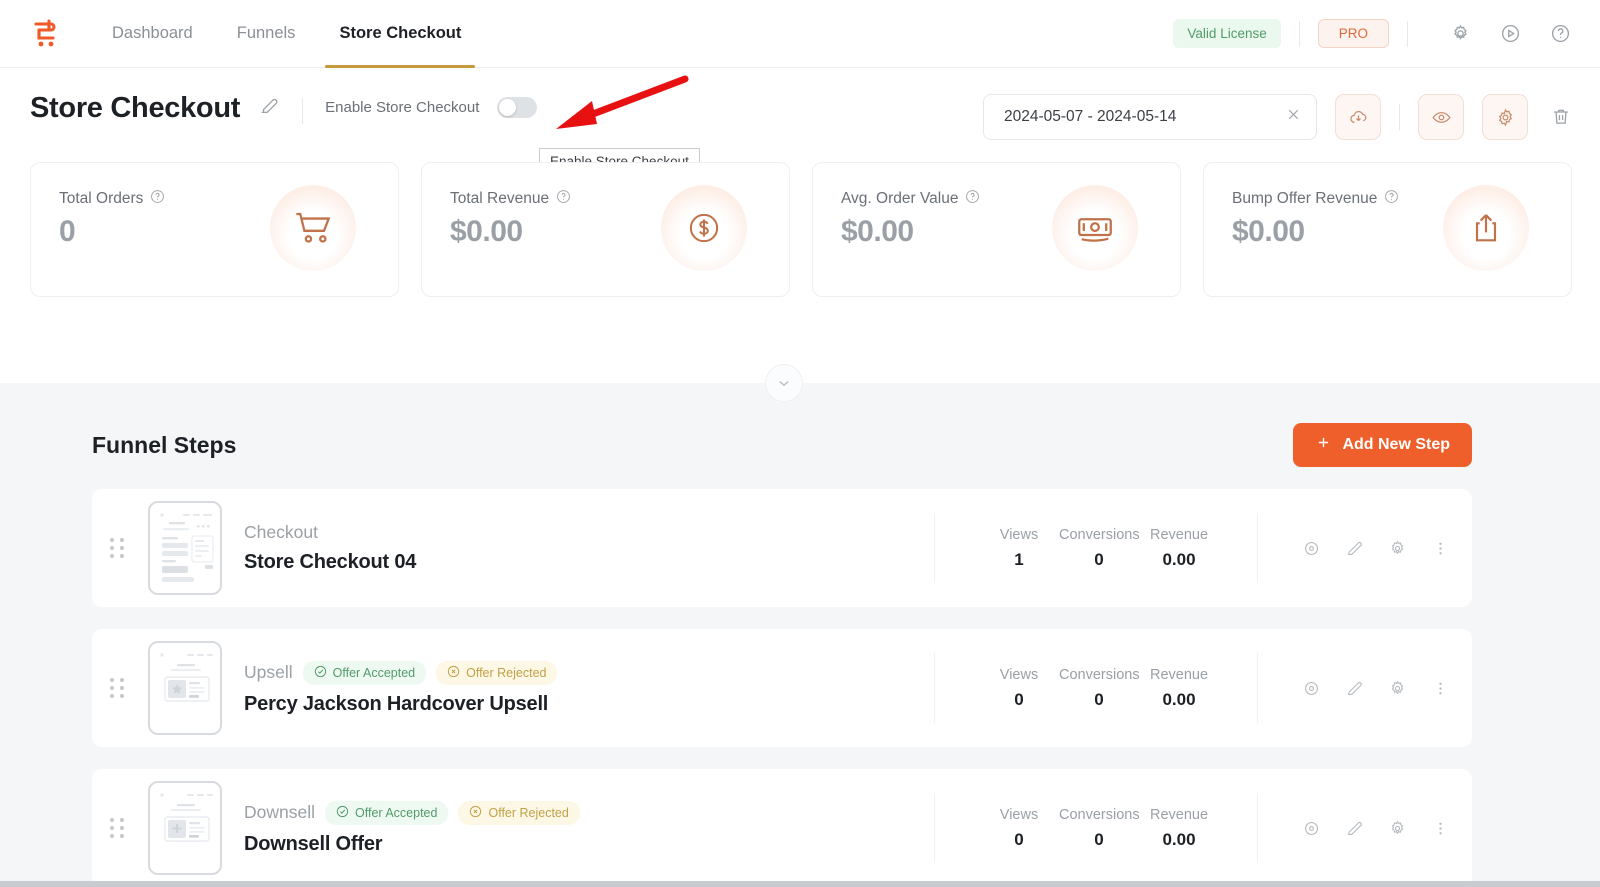 This screenshot has height=887, width=1600. Describe the element at coordinates (1510, 34) in the screenshot. I see `play-circle-icon` at that location.